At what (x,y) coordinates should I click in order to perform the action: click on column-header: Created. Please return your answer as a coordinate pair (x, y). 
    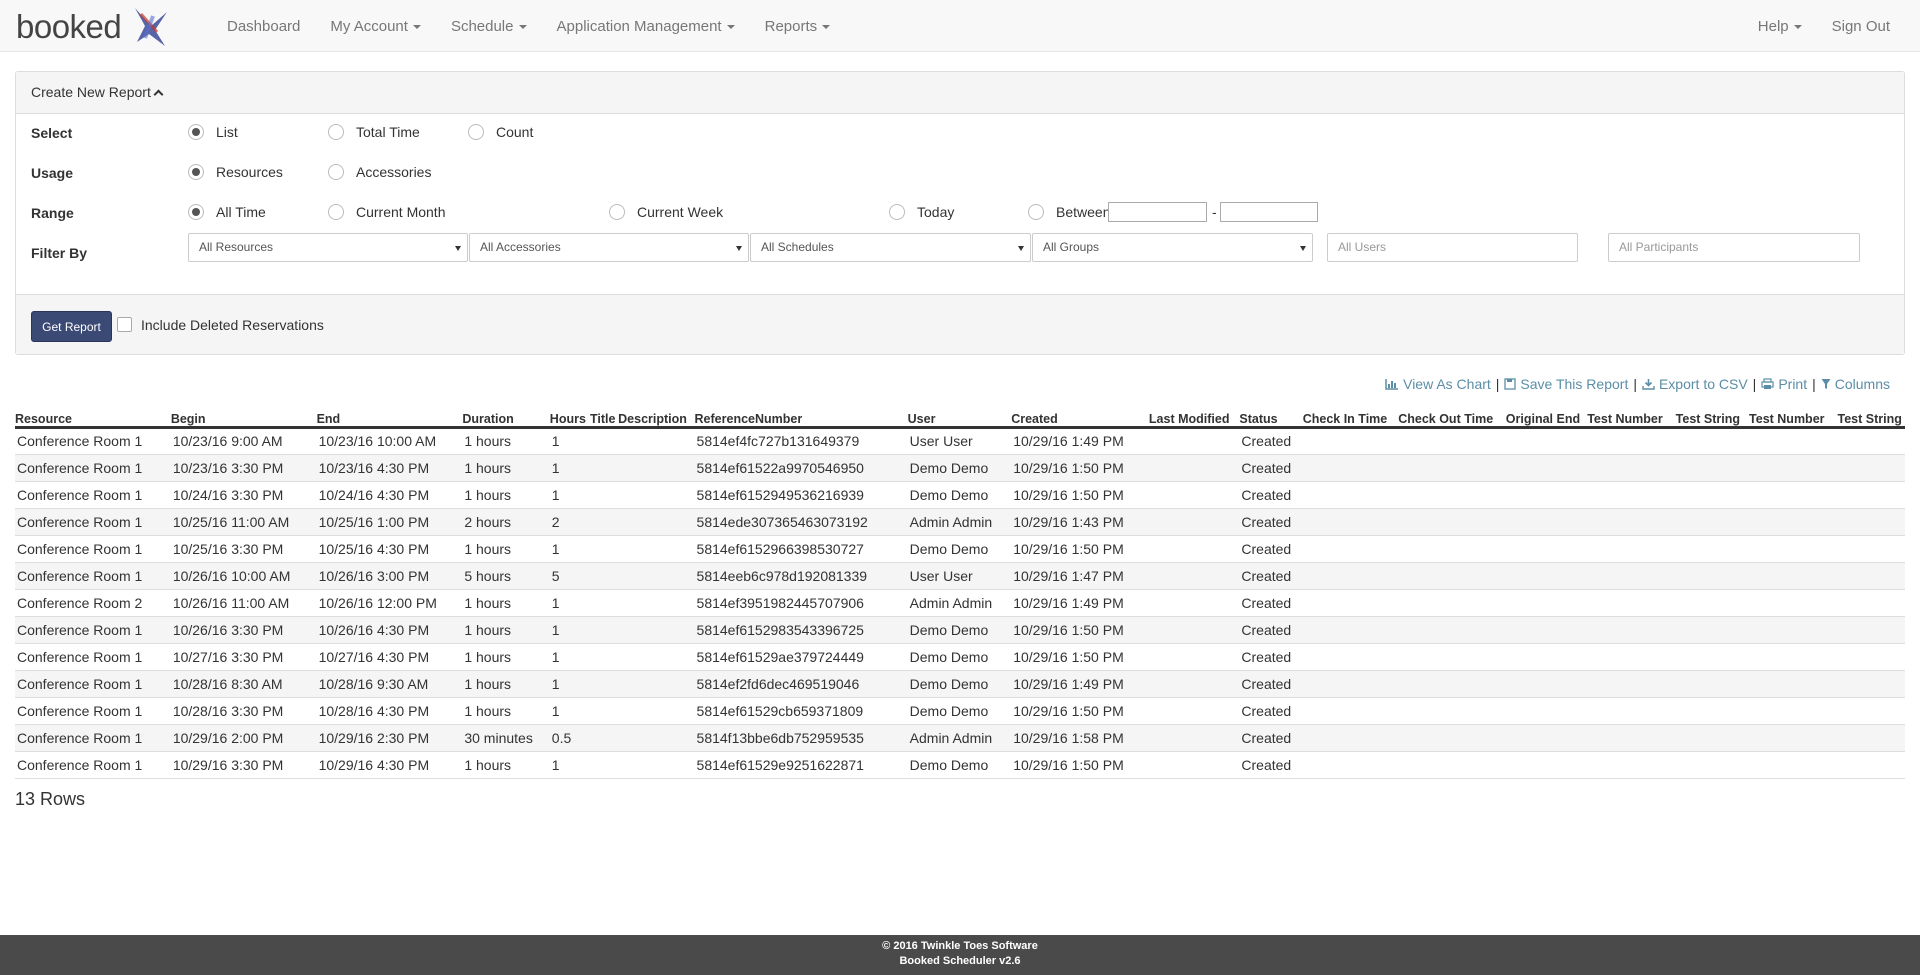
    Looking at the image, I should click on (1080, 418).